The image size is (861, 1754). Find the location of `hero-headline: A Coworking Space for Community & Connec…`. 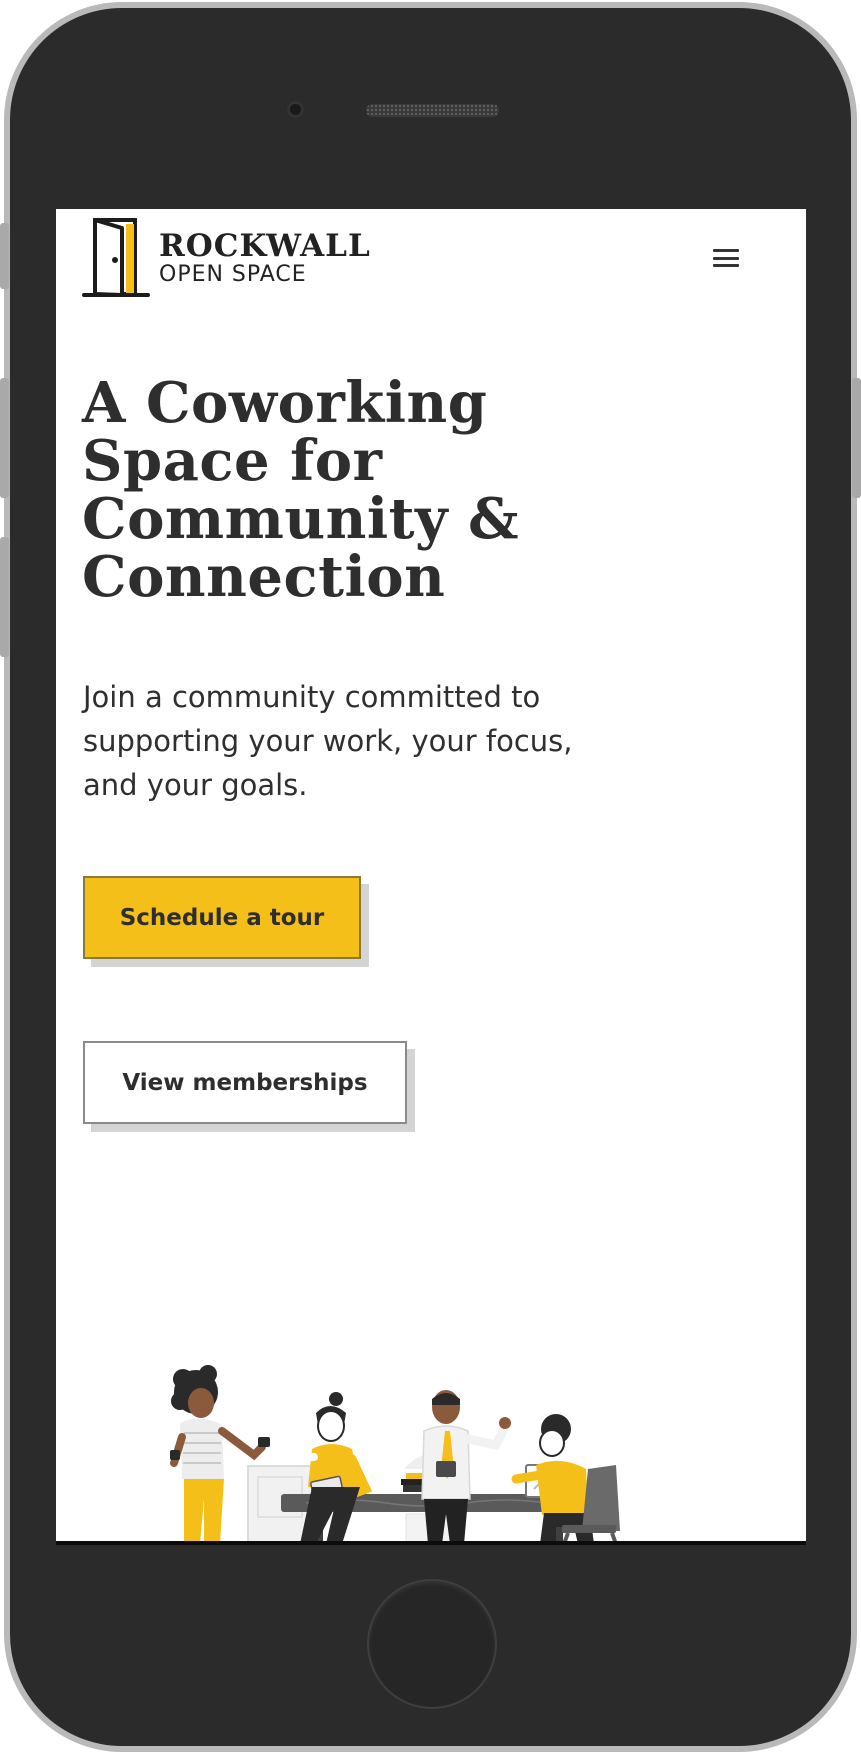

hero-headline: A Coworking Space for Community & Connec… is located at coordinates (362, 490).